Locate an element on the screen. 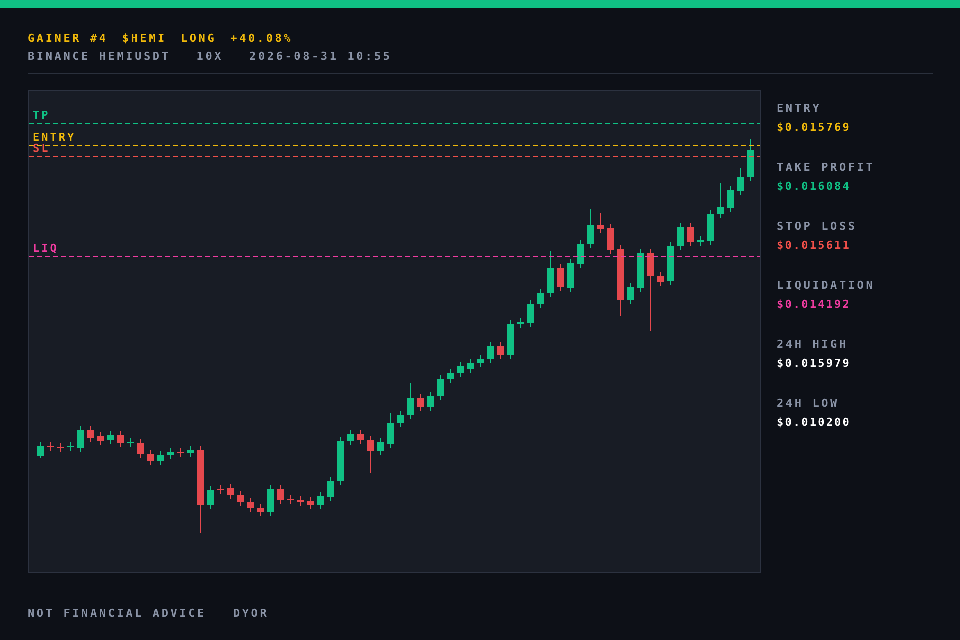  signal-title: LONG is located at coordinates (198, 38).